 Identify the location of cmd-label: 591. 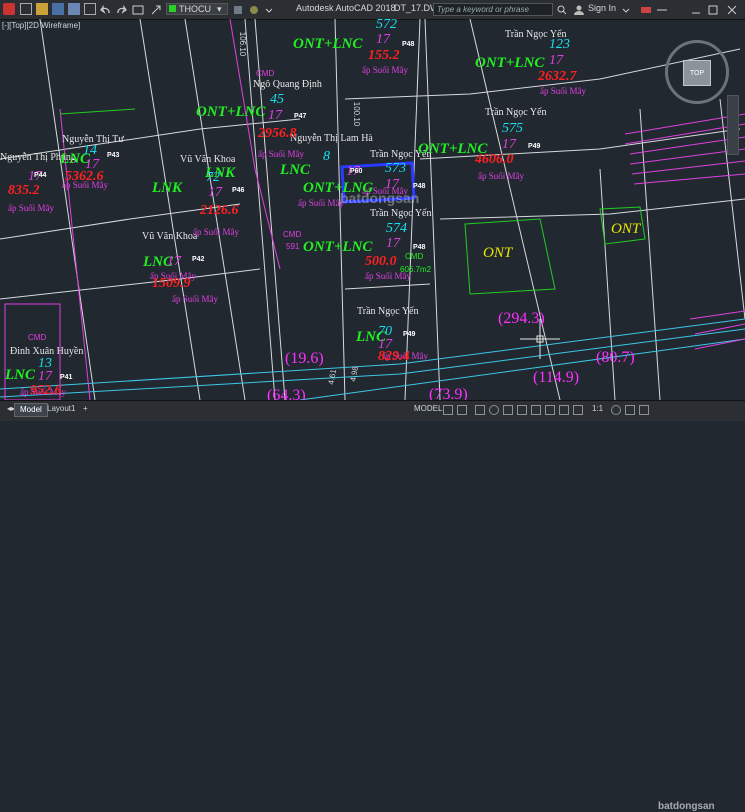
(293, 246).